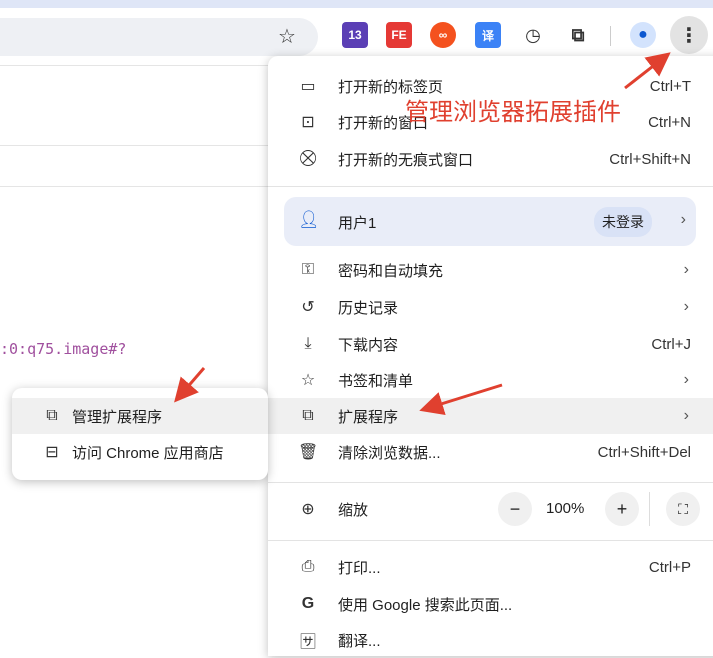 The width and height of the screenshot is (713, 658). I want to click on arrow-to-menu-button, so click(647, 71).